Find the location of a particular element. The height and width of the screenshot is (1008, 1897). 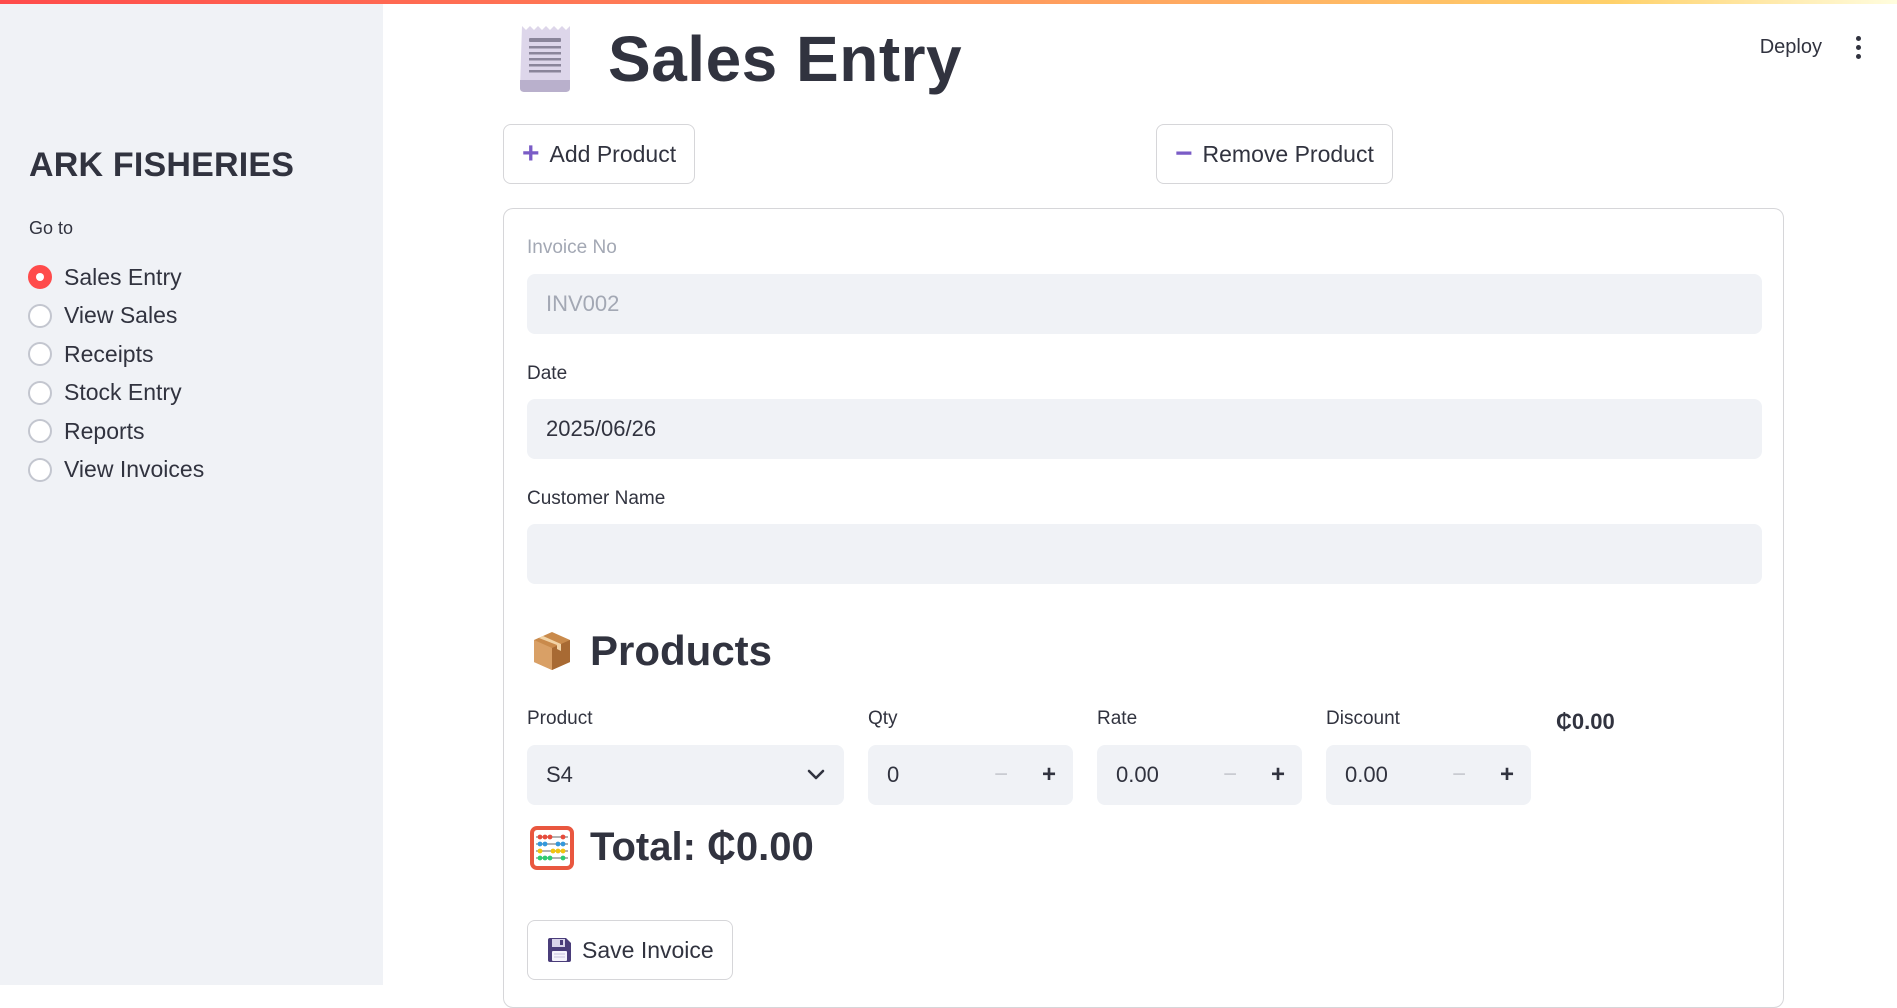

nav-option-stock-entry: Stock Entry is located at coordinates (116, 393).